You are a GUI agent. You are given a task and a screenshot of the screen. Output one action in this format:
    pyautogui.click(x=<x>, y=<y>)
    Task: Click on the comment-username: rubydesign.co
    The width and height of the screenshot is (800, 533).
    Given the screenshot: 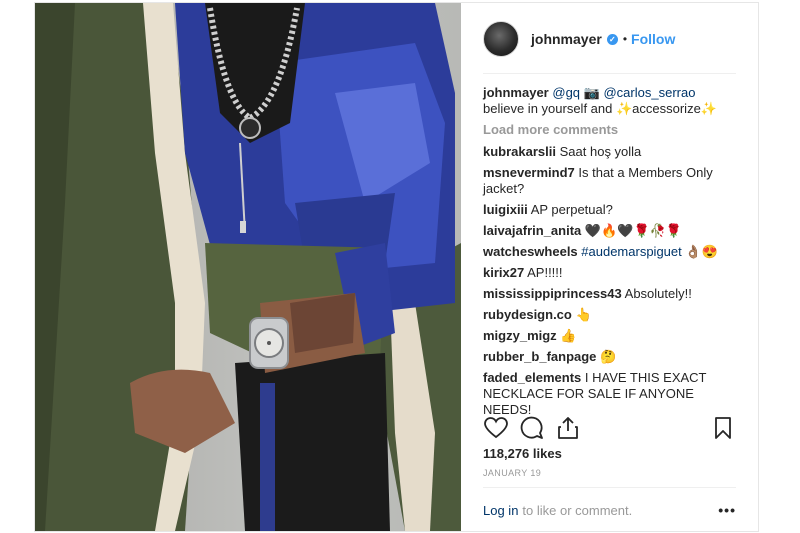 What is the action you would take?
    pyautogui.click(x=527, y=314)
    